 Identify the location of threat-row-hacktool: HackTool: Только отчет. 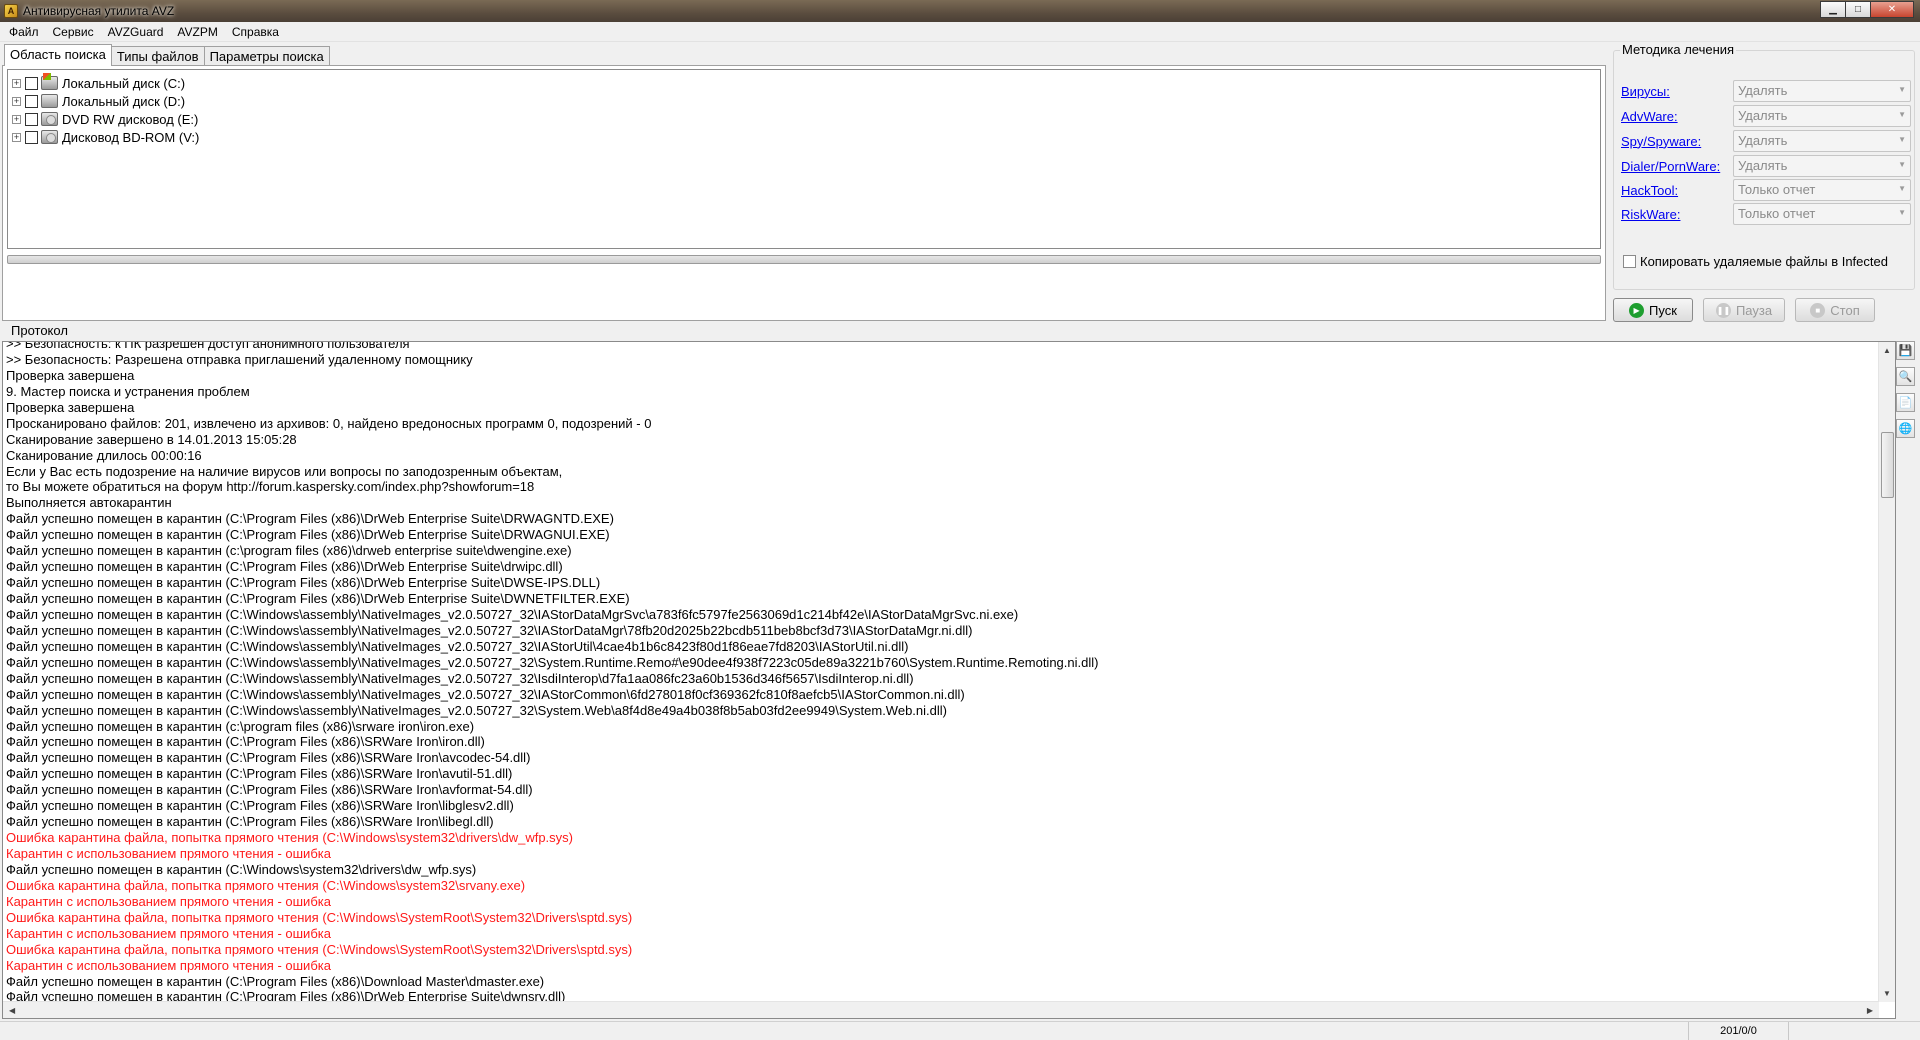
(1766, 190).